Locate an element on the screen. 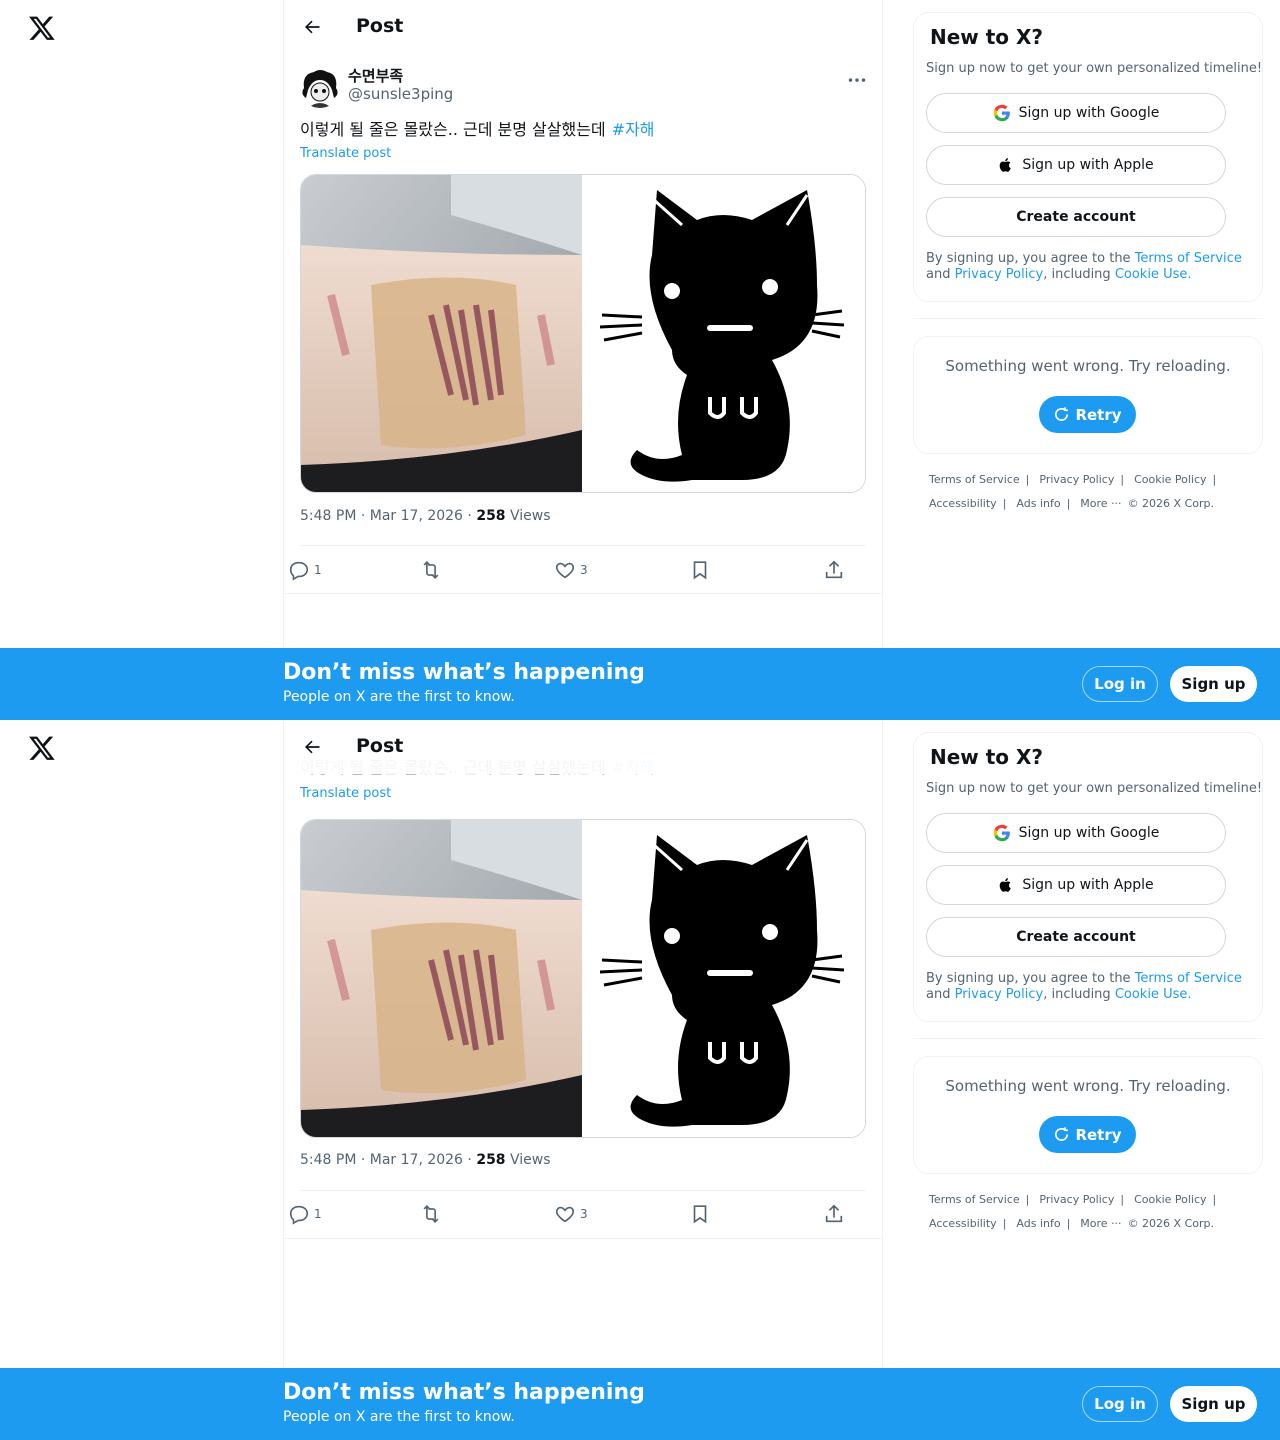 The height and width of the screenshot is (1440, 1280). avatar is located at coordinates (320, 88).